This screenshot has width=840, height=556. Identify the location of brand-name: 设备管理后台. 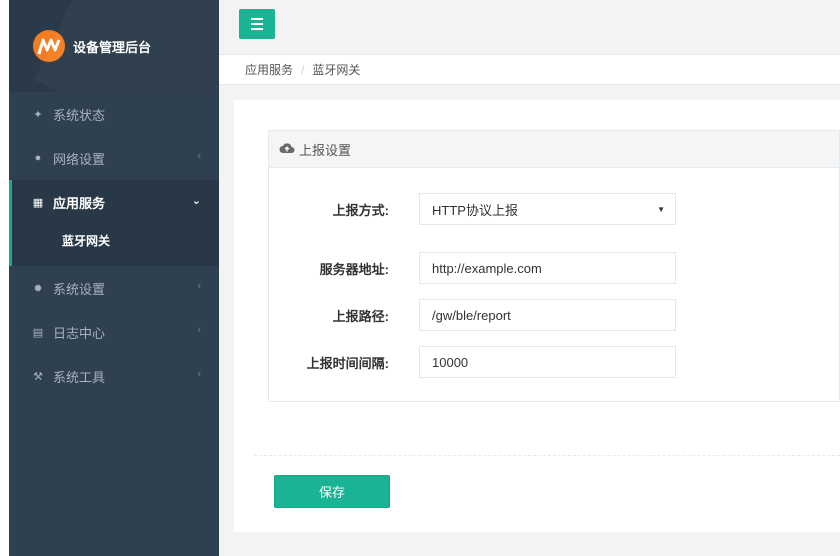
(112, 47).